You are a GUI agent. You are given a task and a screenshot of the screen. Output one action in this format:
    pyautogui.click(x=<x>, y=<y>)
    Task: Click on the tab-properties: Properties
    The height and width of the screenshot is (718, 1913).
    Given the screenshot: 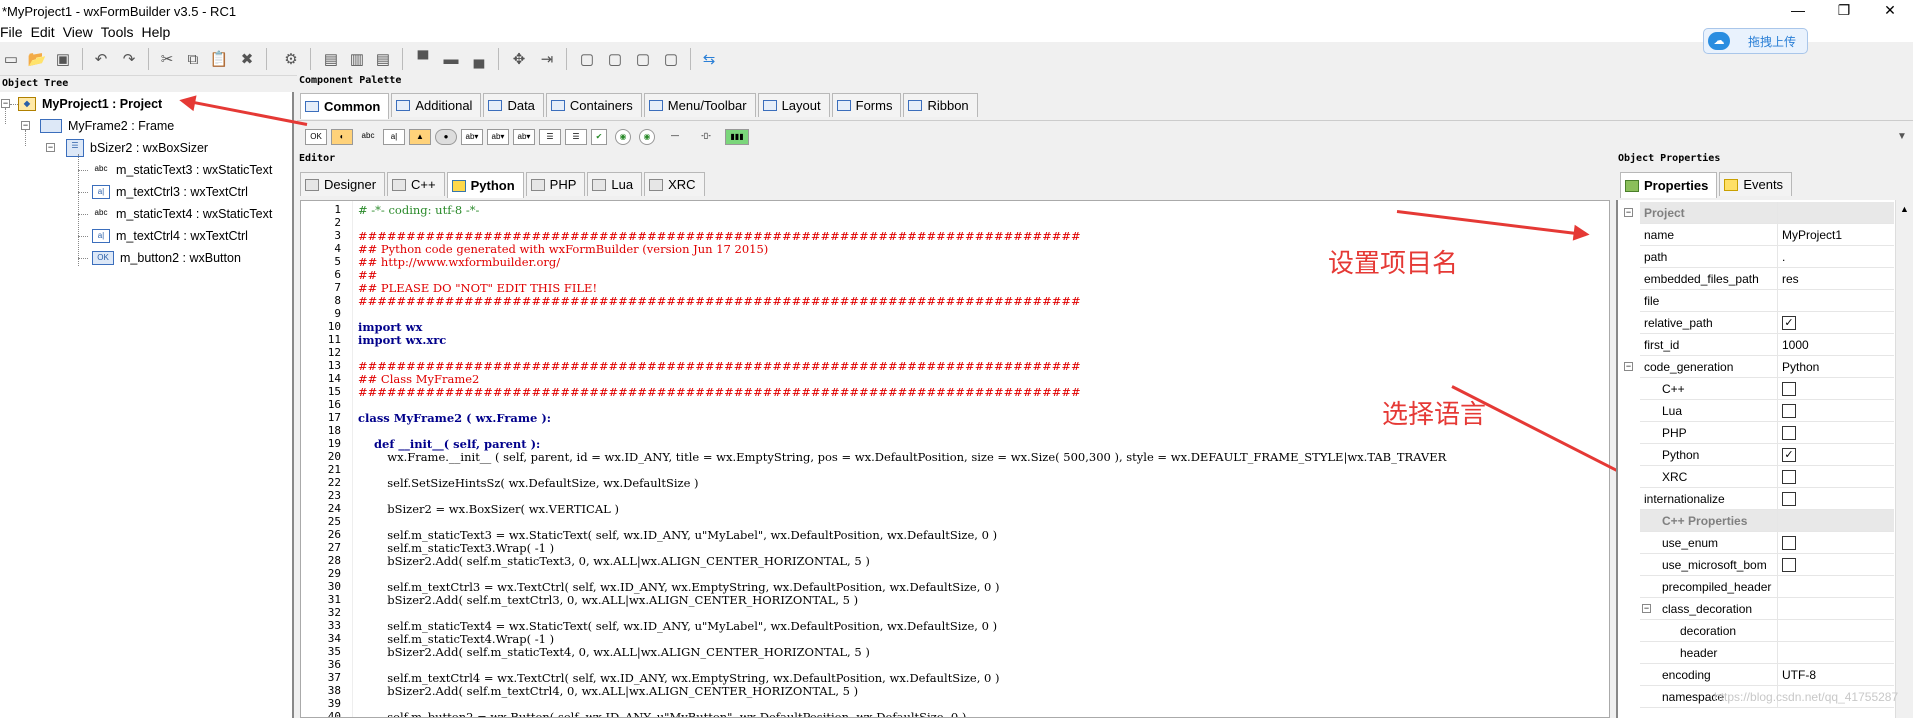 What is the action you would take?
    pyautogui.click(x=1669, y=185)
    